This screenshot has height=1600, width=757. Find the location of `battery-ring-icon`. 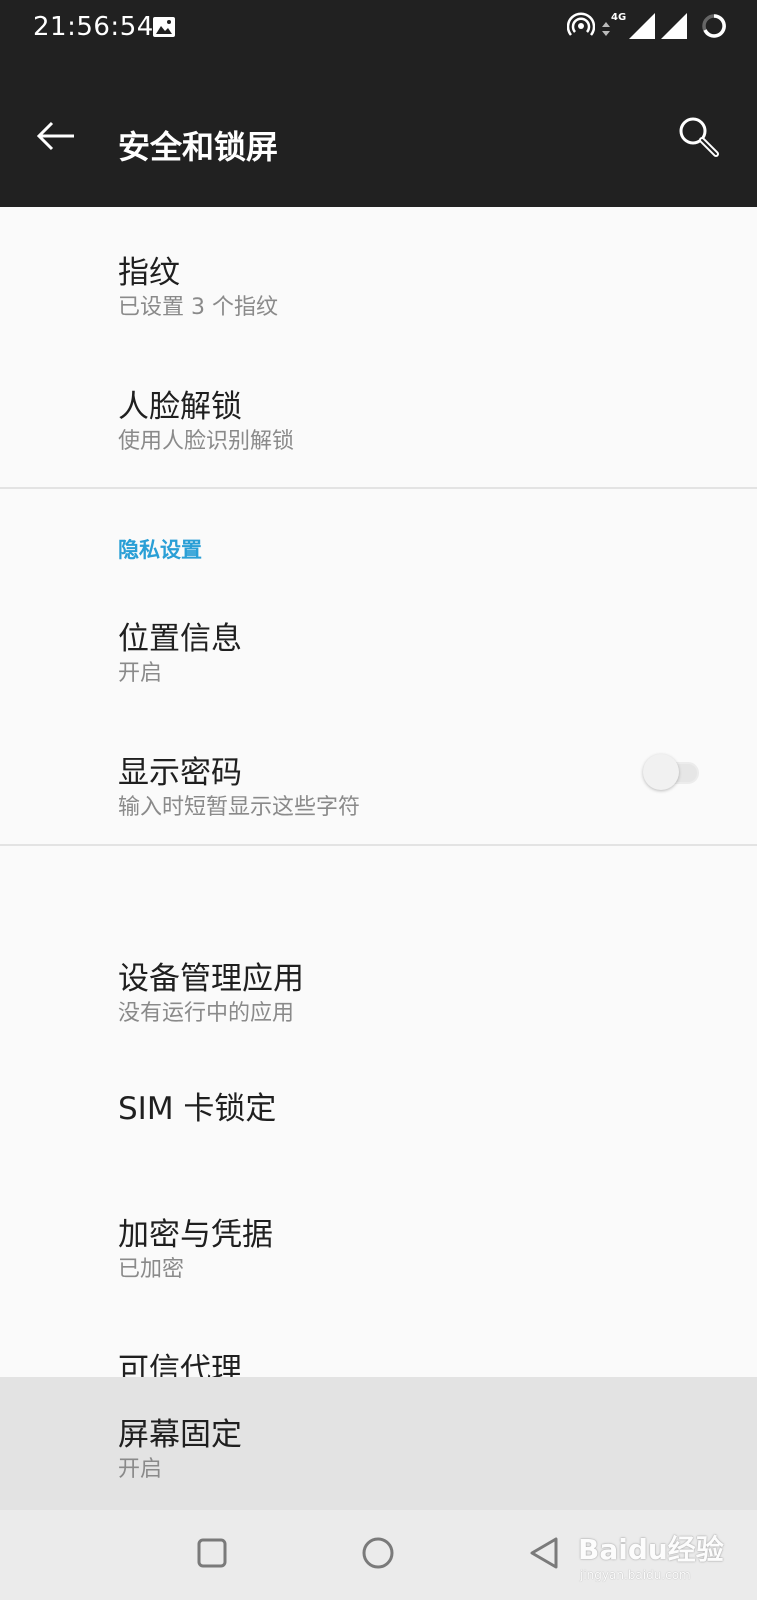

battery-ring-icon is located at coordinates (714, 28).